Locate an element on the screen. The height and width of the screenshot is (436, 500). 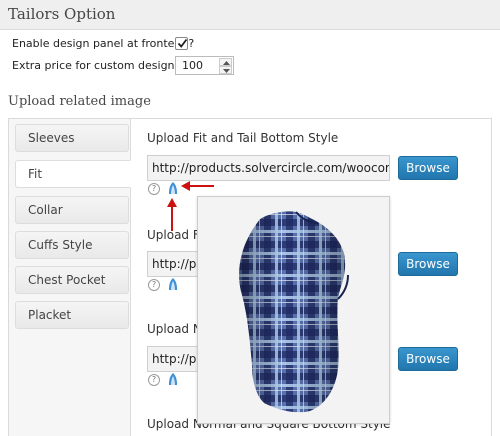
enable-design-label: Enable design panel at frontend? is located at coordinates (103, 43).